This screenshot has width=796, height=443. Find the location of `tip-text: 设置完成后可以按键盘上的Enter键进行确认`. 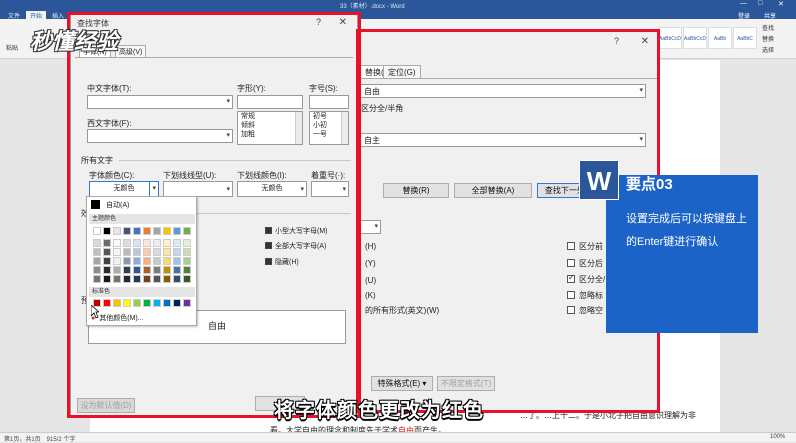

tip-text: 设置完成后可以按键盘上的Enter键进行确认 is located at coordinates (686, 230).